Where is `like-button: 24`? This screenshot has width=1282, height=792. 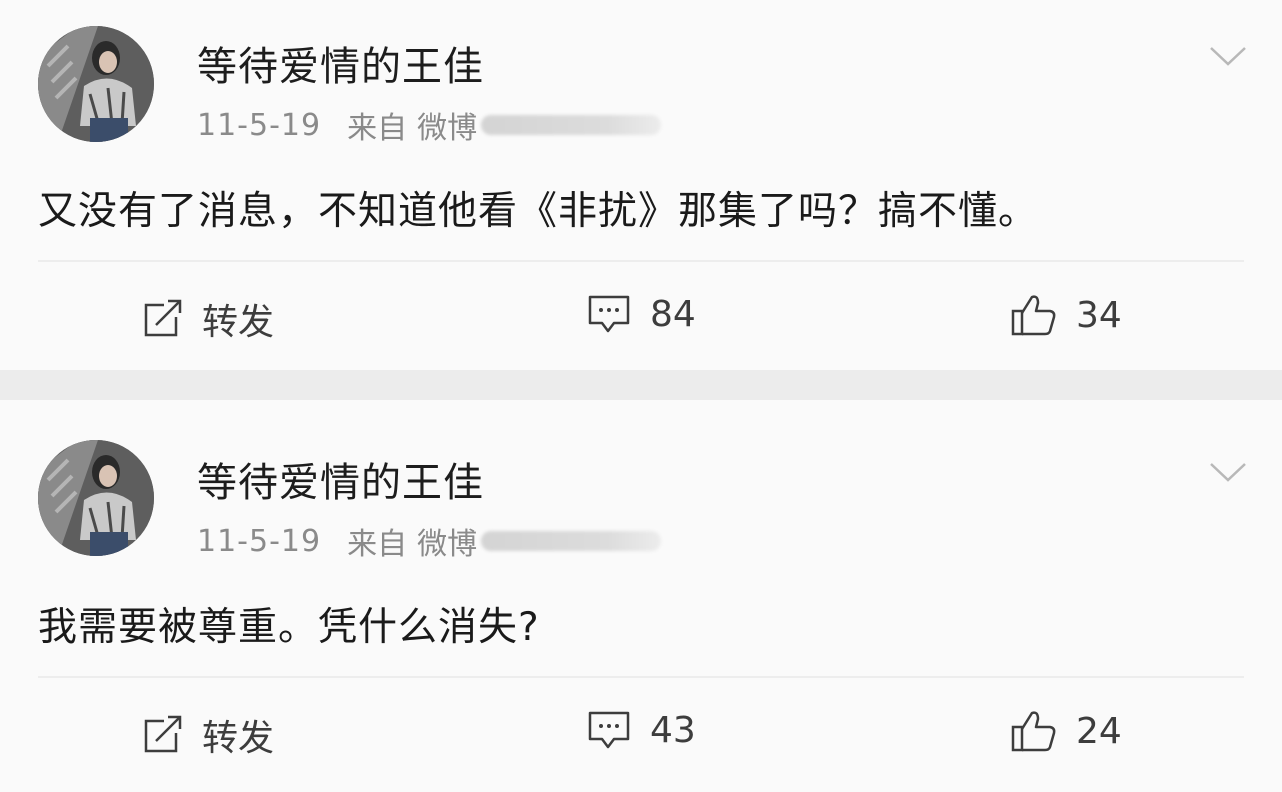
like-button: 24 is located at coordinates (1066, 731).